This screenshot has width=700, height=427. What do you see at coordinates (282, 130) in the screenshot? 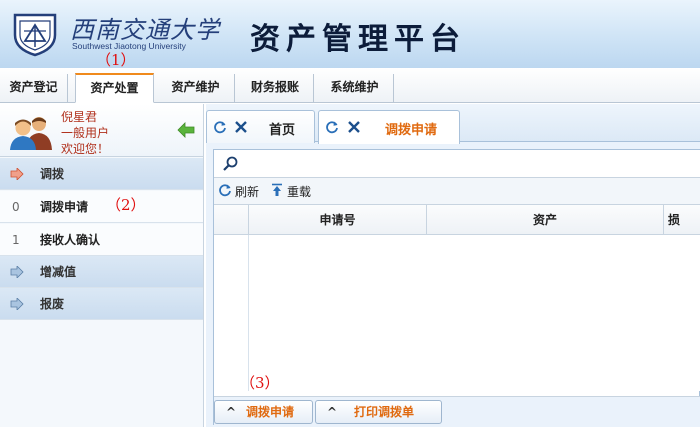
I see `tab-label: 首页` at bounding box center [282, 130].